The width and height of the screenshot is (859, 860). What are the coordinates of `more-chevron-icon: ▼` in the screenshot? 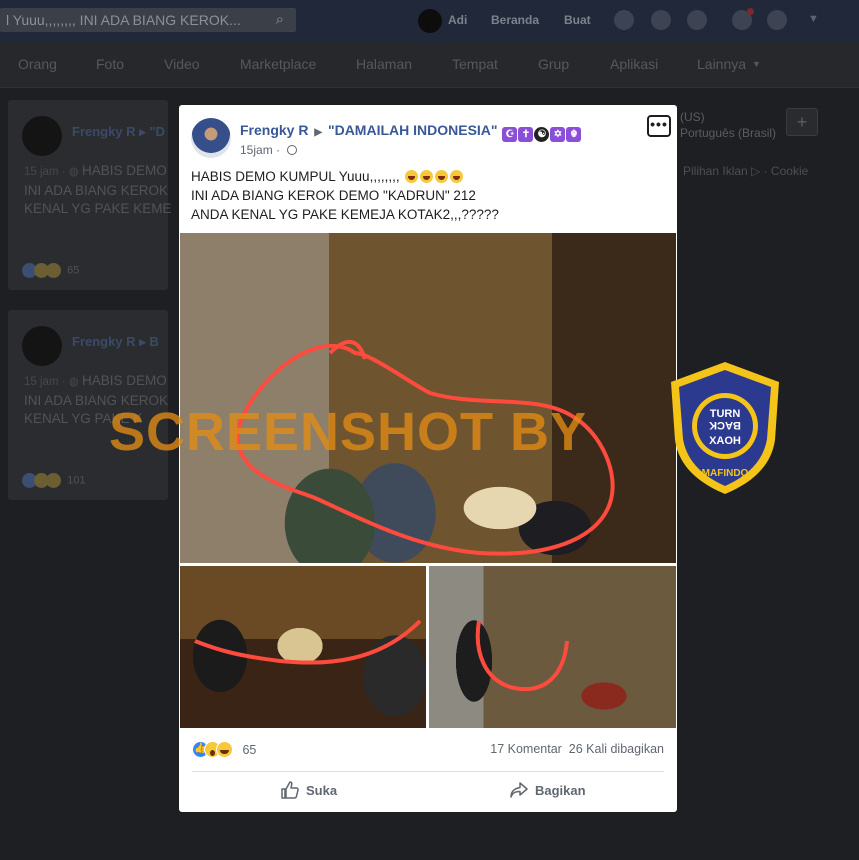 It's located at (756, 64).